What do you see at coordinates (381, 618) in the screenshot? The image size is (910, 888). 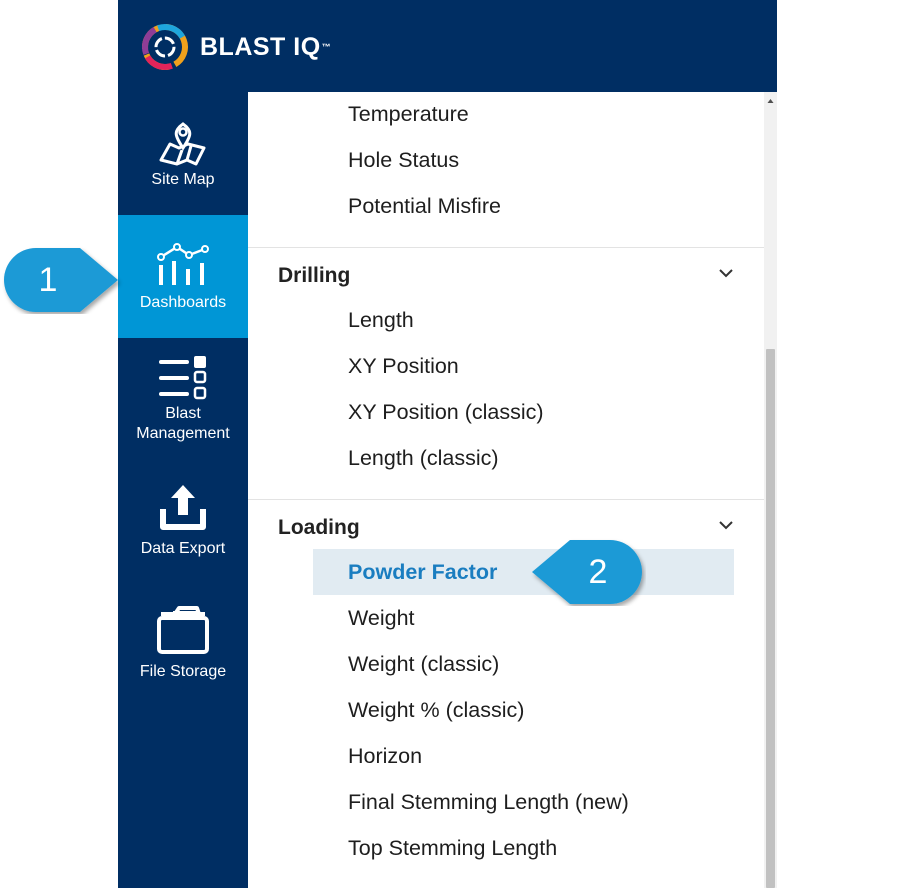 I see `menu-item-weight: Weight` at bounding box center [381, 618].